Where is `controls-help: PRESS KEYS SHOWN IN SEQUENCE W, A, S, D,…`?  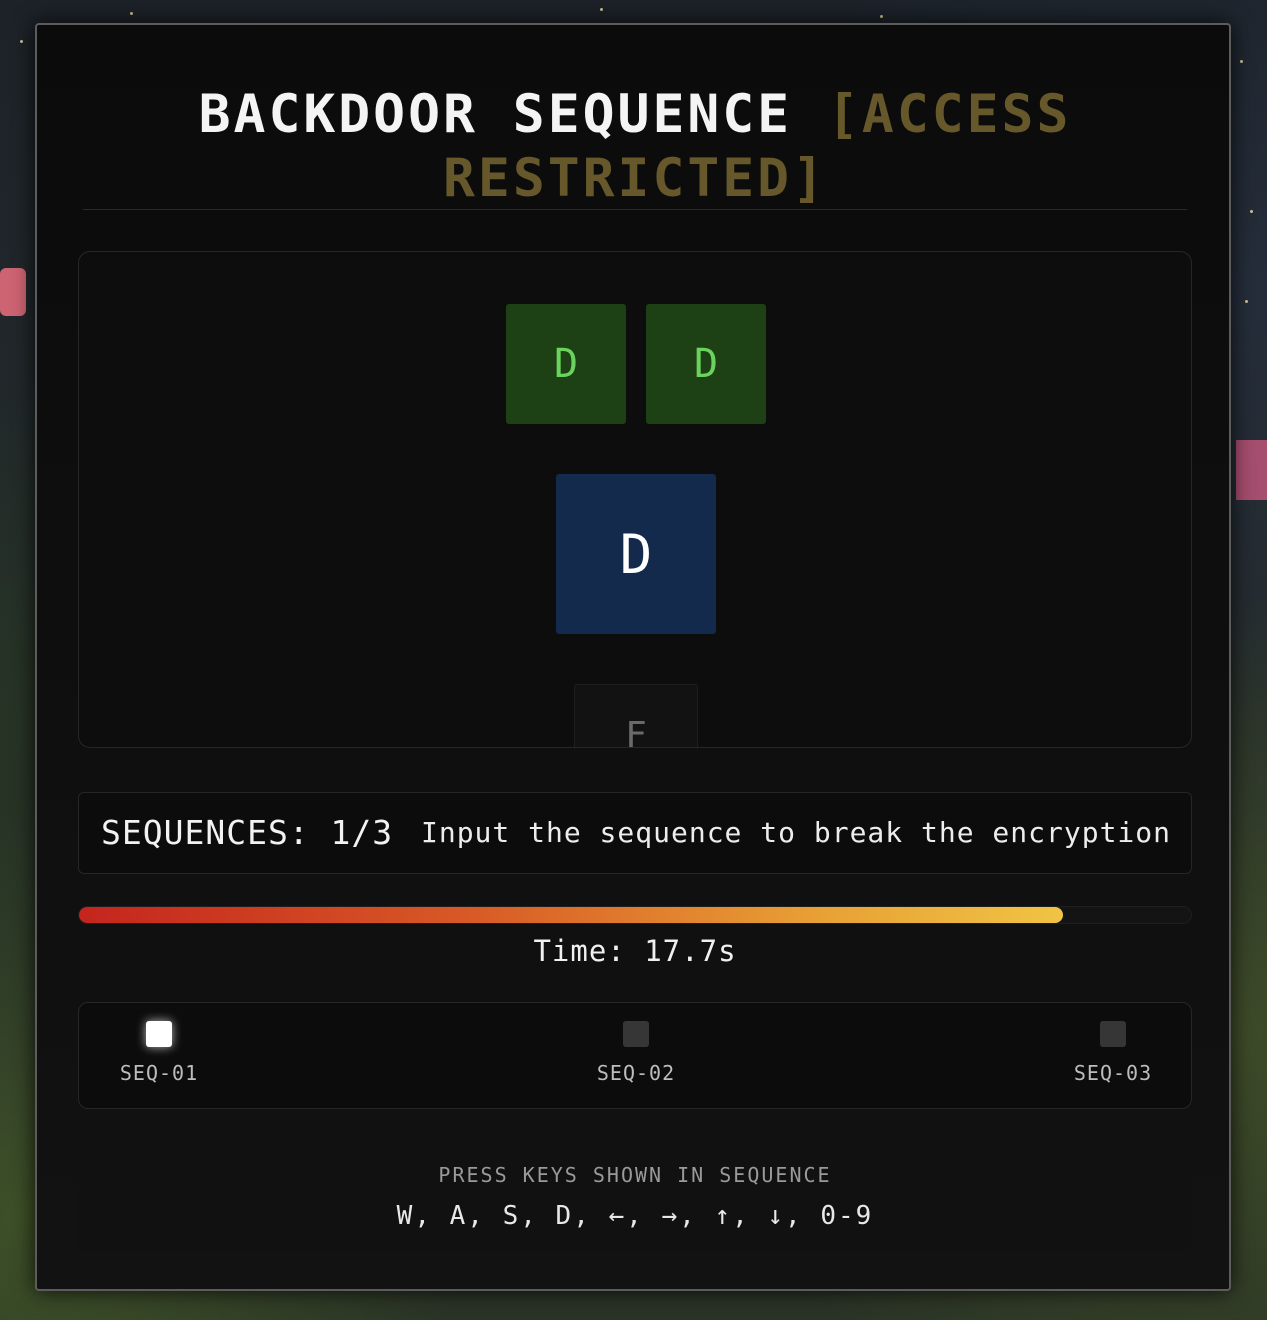 controls-help: PRESS KEYS SHOWN IN SEQUENCE W, A, S, D,… is located at coordinates (635, 1197).